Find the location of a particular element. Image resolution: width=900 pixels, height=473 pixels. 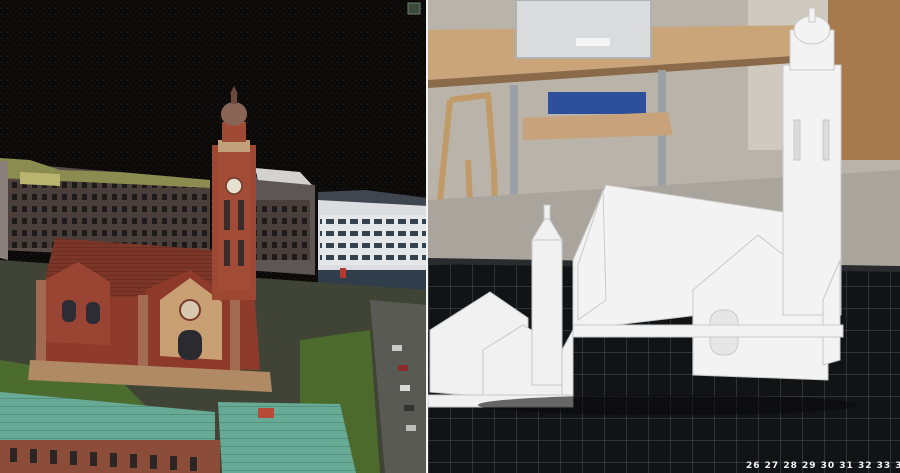

cutting-mat-ruler-numbers: 26 27 28 29 30 31 32 33 34 35 36 is located at coordinates (823, 466).